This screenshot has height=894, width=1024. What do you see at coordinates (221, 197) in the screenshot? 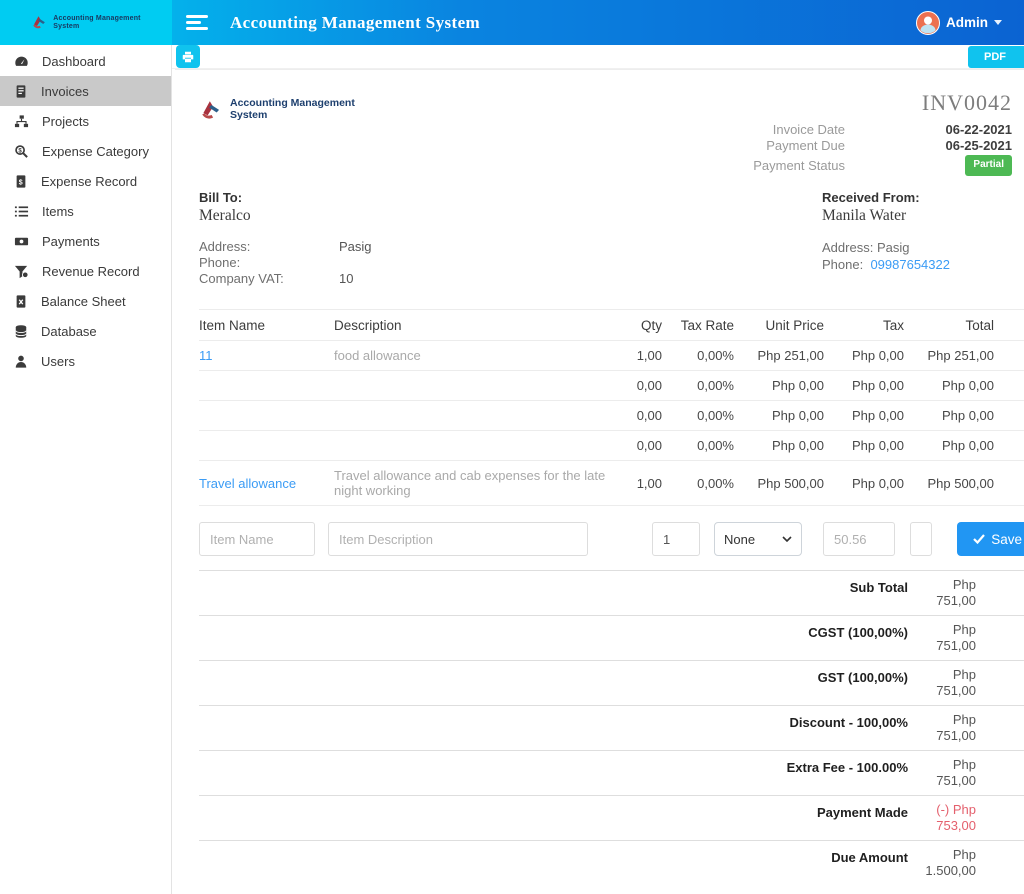
I see `bill-to-heading: Bill To:` at bounding box center [221, 197].